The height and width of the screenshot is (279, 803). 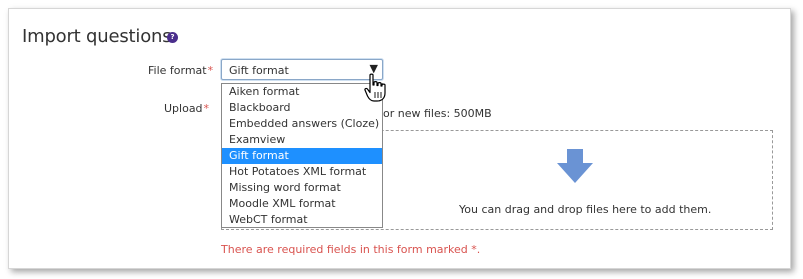 I want to click on format-option-missing-word: Missing word format, so click(x=302, y=188).